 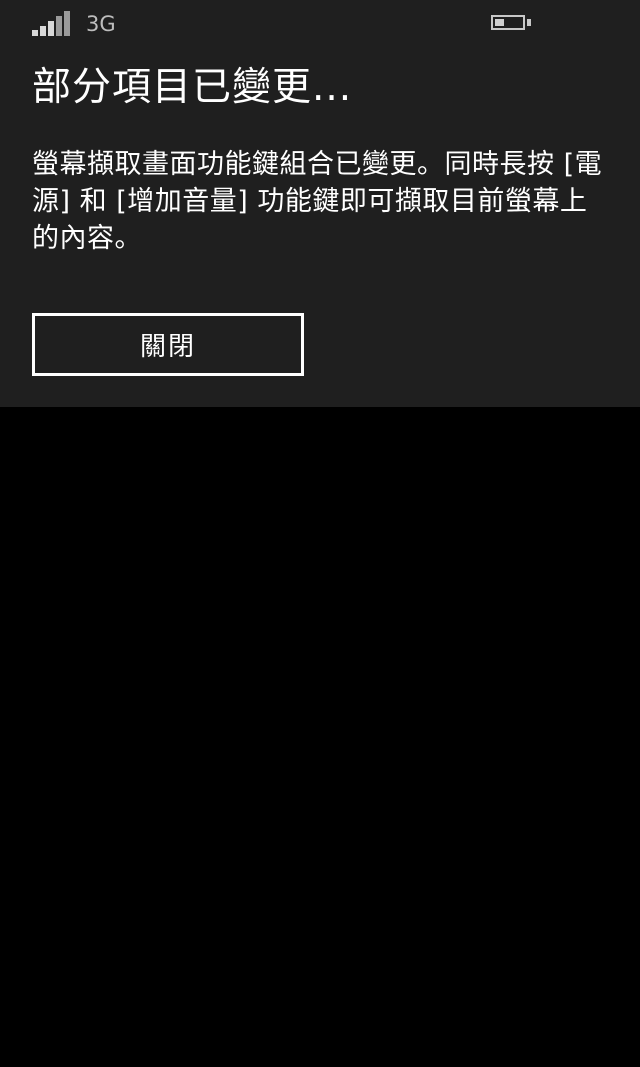 What do you see at coordinates (168, 344) in the screenshot?
I see `close-button: 關閉` at bounding box center [168, 344].